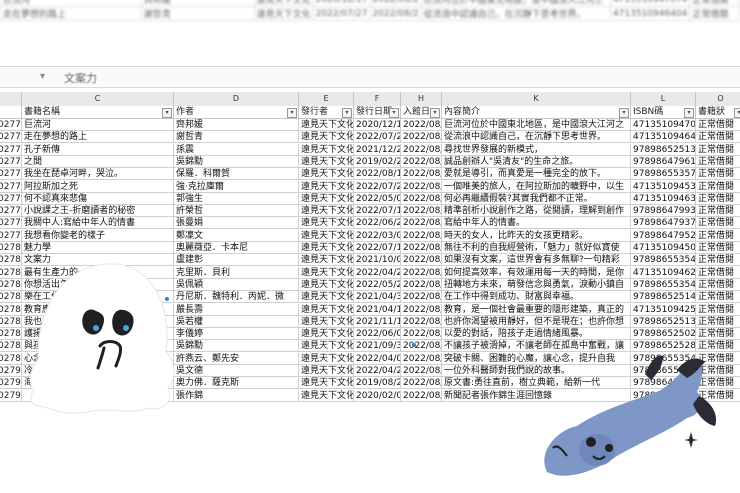 Image resolution: width=740 pixels, height=493 pixels. What do you see at coordinates (236, 284) in the screenshot?
I see `cell-author: 吳佩穎` at bounding box center [236, 284].